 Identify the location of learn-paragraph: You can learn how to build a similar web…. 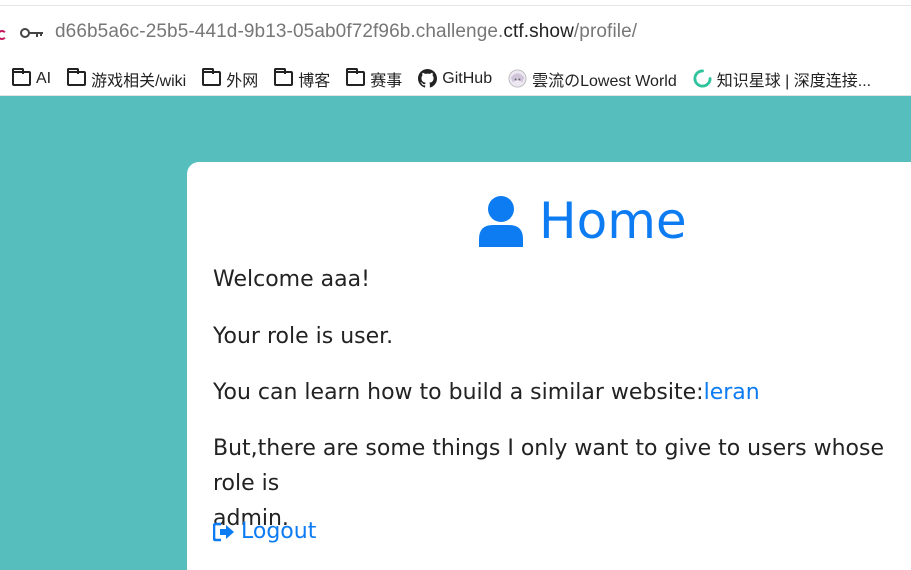
(486, 392).